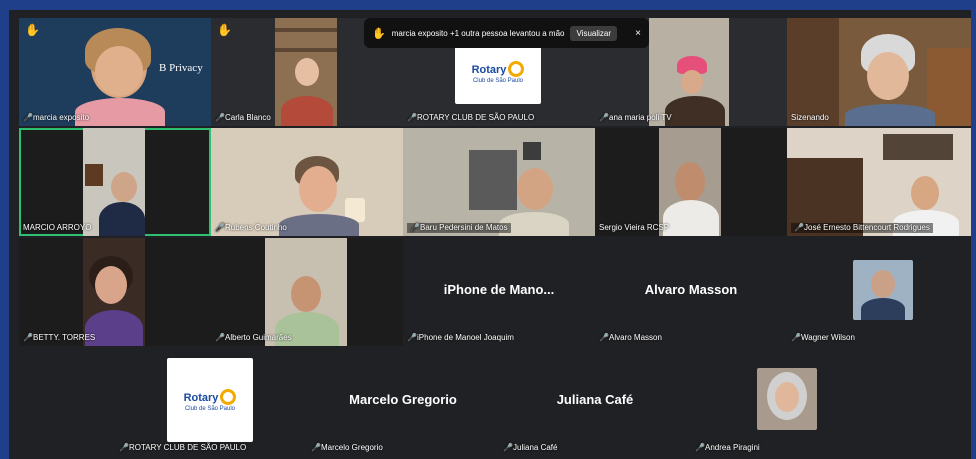 This screenshot has width=976, height=459. What do you see at coordinates (879, 182) in the screenshot?
I see `participant-tile: 🎤 José Ernesto Bittencourt Rodrigues` at bounding box center [879, 182].